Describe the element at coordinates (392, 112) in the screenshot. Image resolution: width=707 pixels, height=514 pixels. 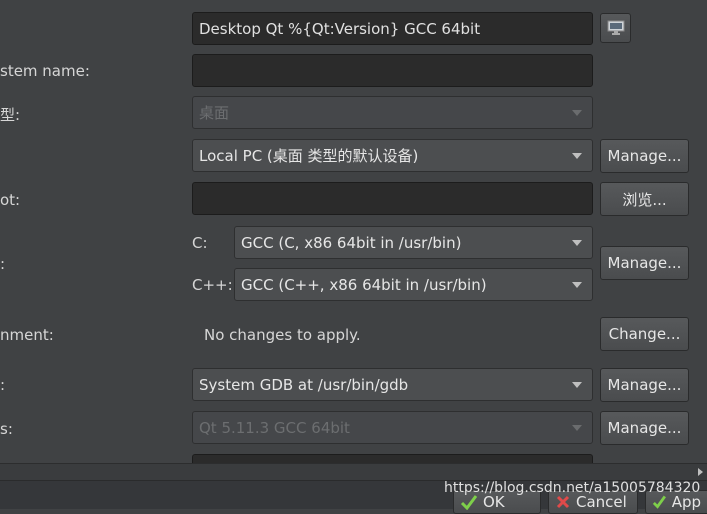
I see `devtype-select: 桌面` at that location.